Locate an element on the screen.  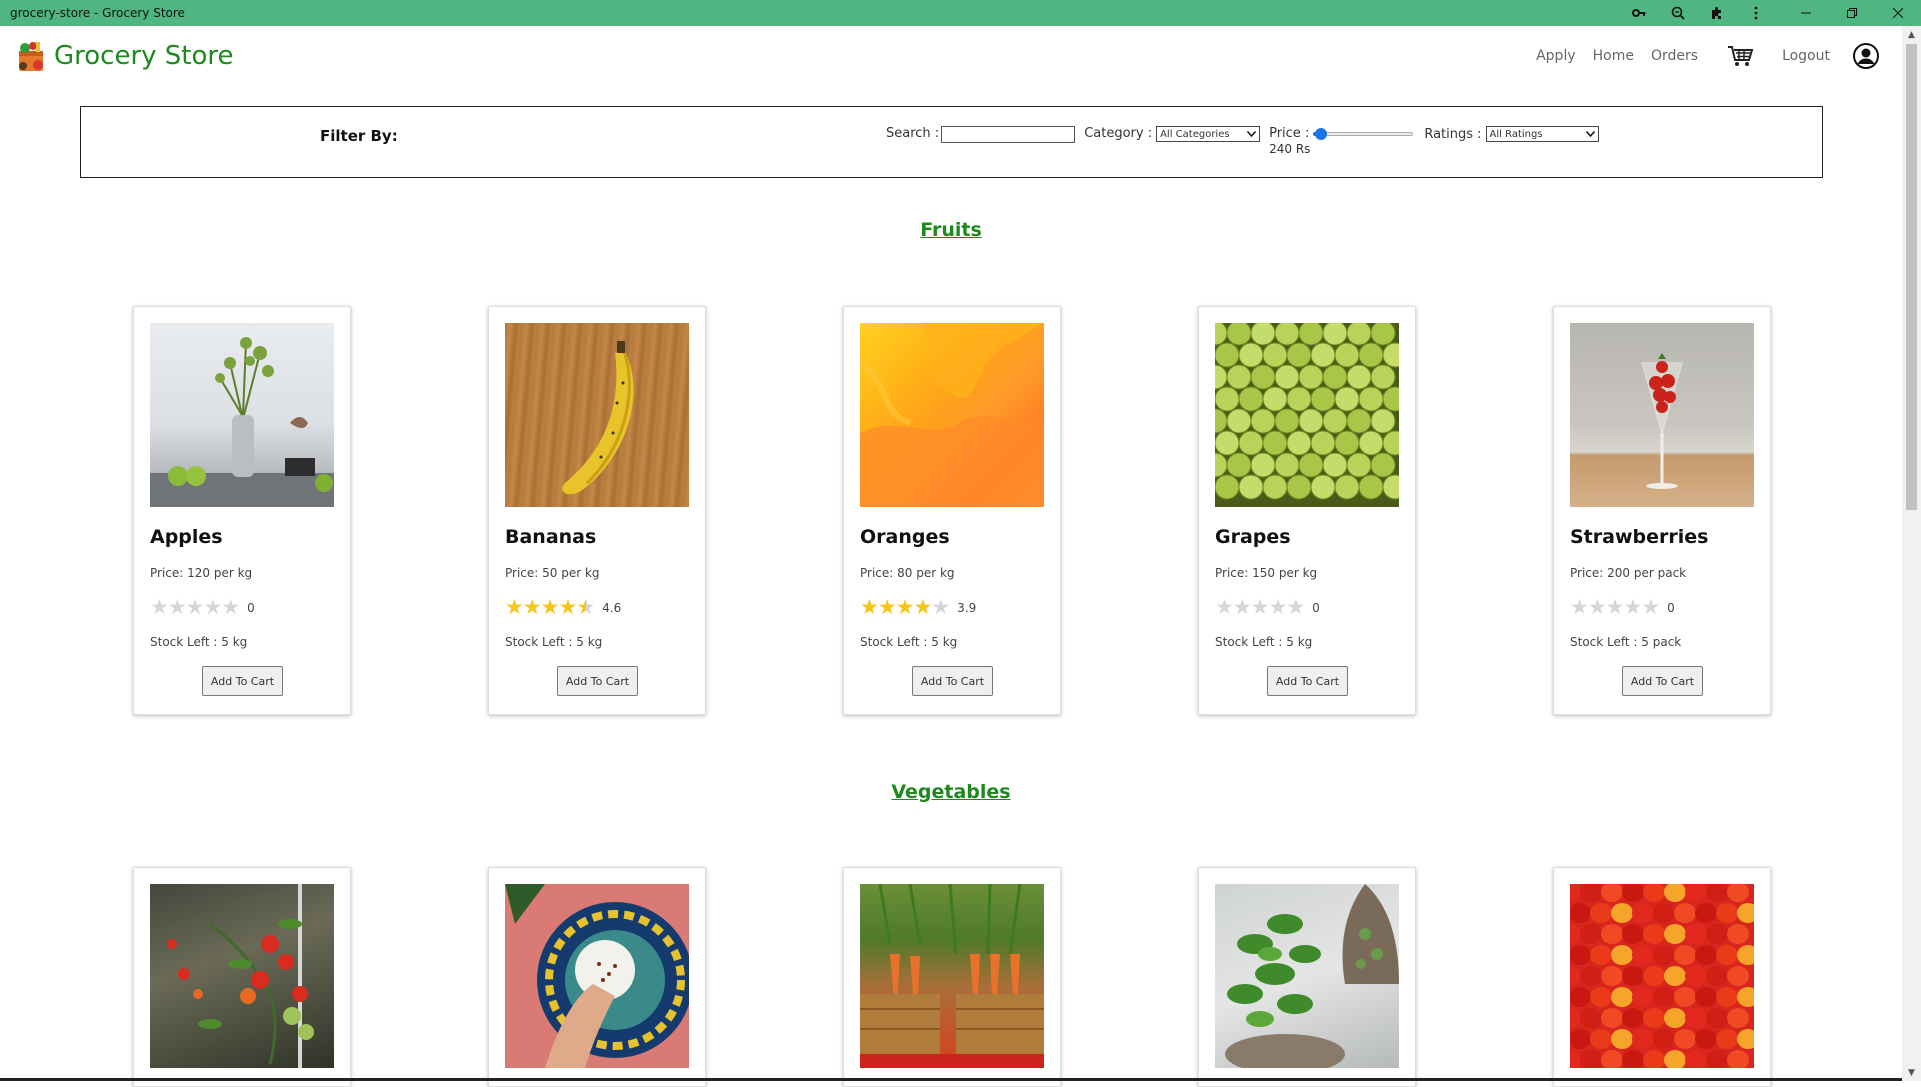
price-value: 240 Rs is located at coordinates (1290, 149).